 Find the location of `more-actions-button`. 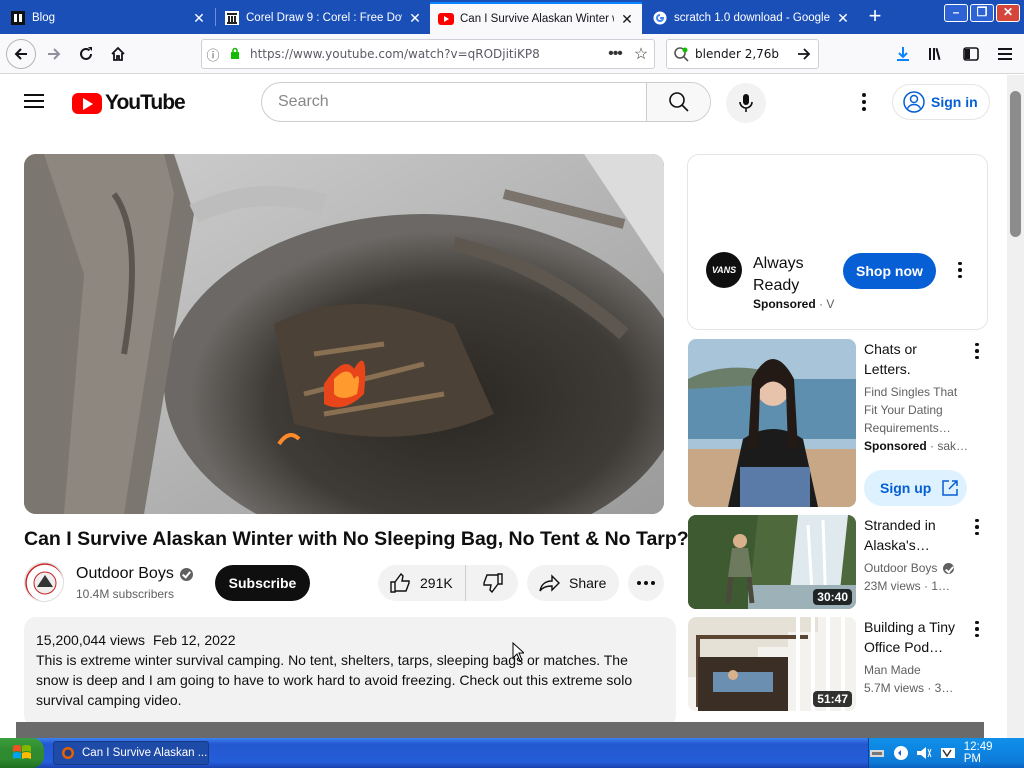

more-actions-button is located at coordinates (646, 583).